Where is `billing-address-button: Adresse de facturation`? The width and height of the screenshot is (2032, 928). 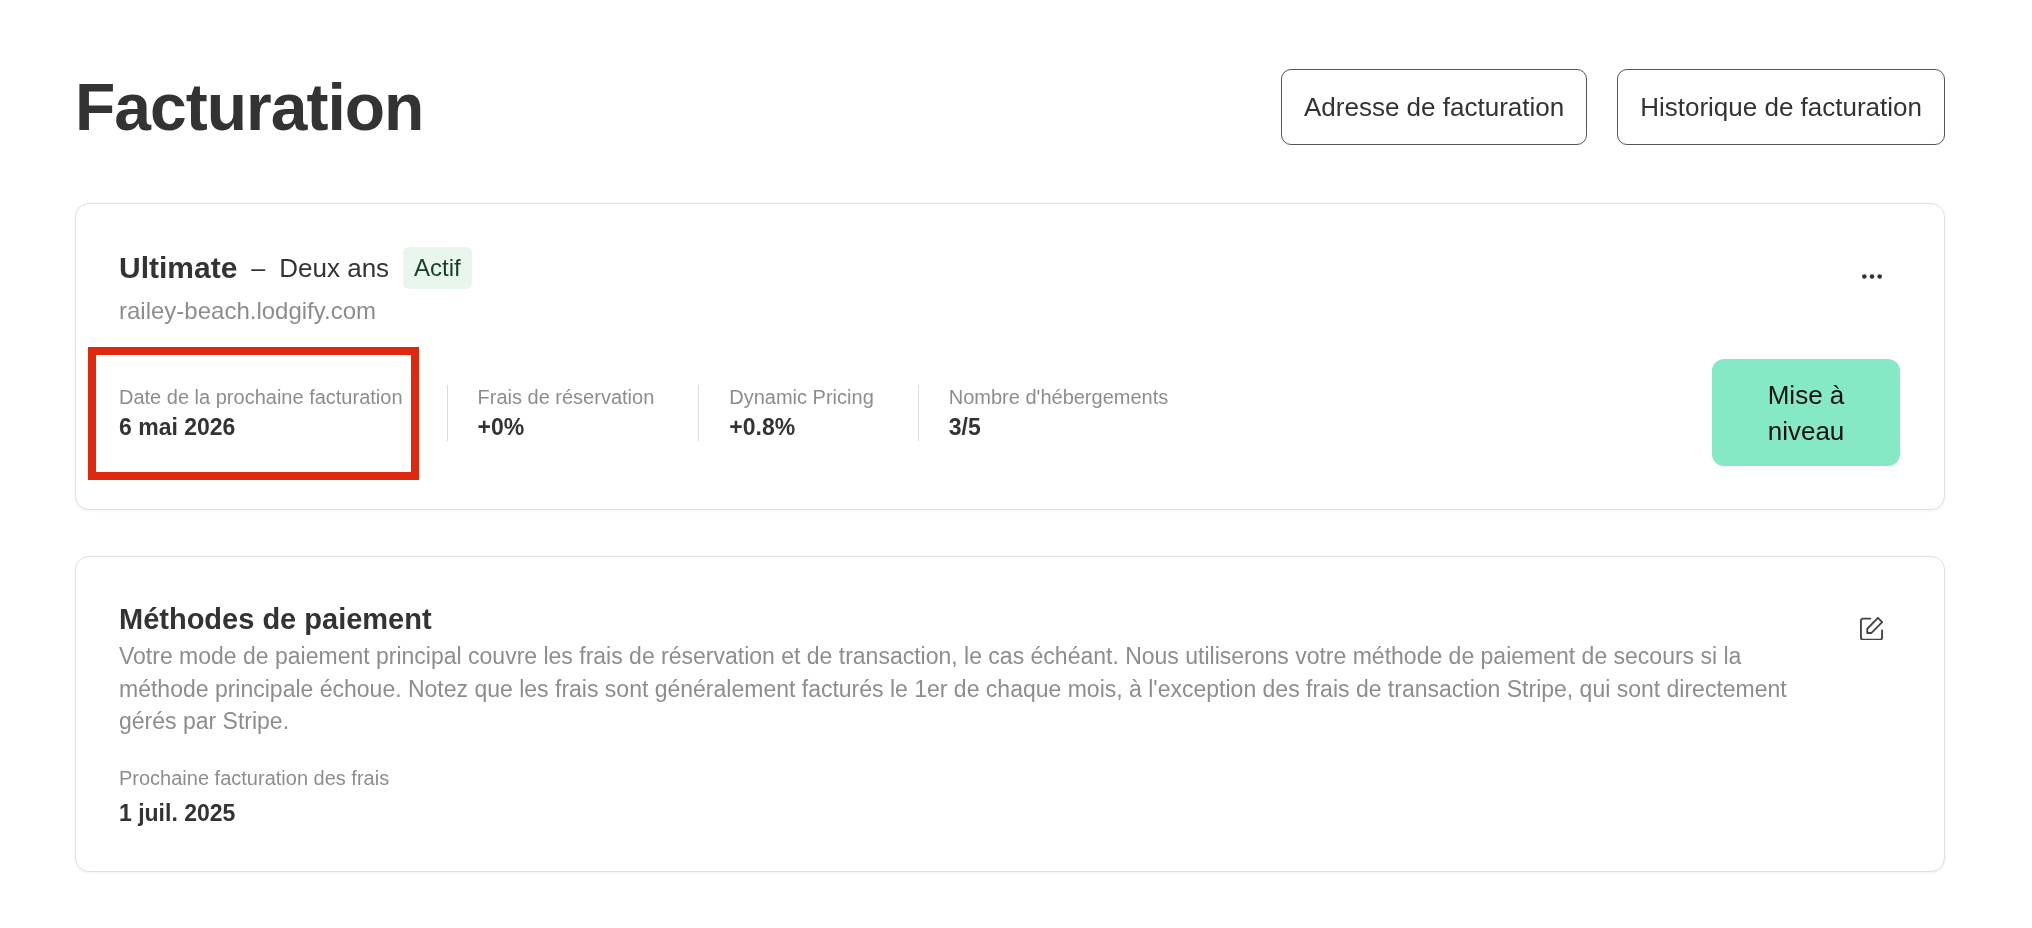
billing-address-button: Adresse de facturation is located at coordinates (1434, 107).